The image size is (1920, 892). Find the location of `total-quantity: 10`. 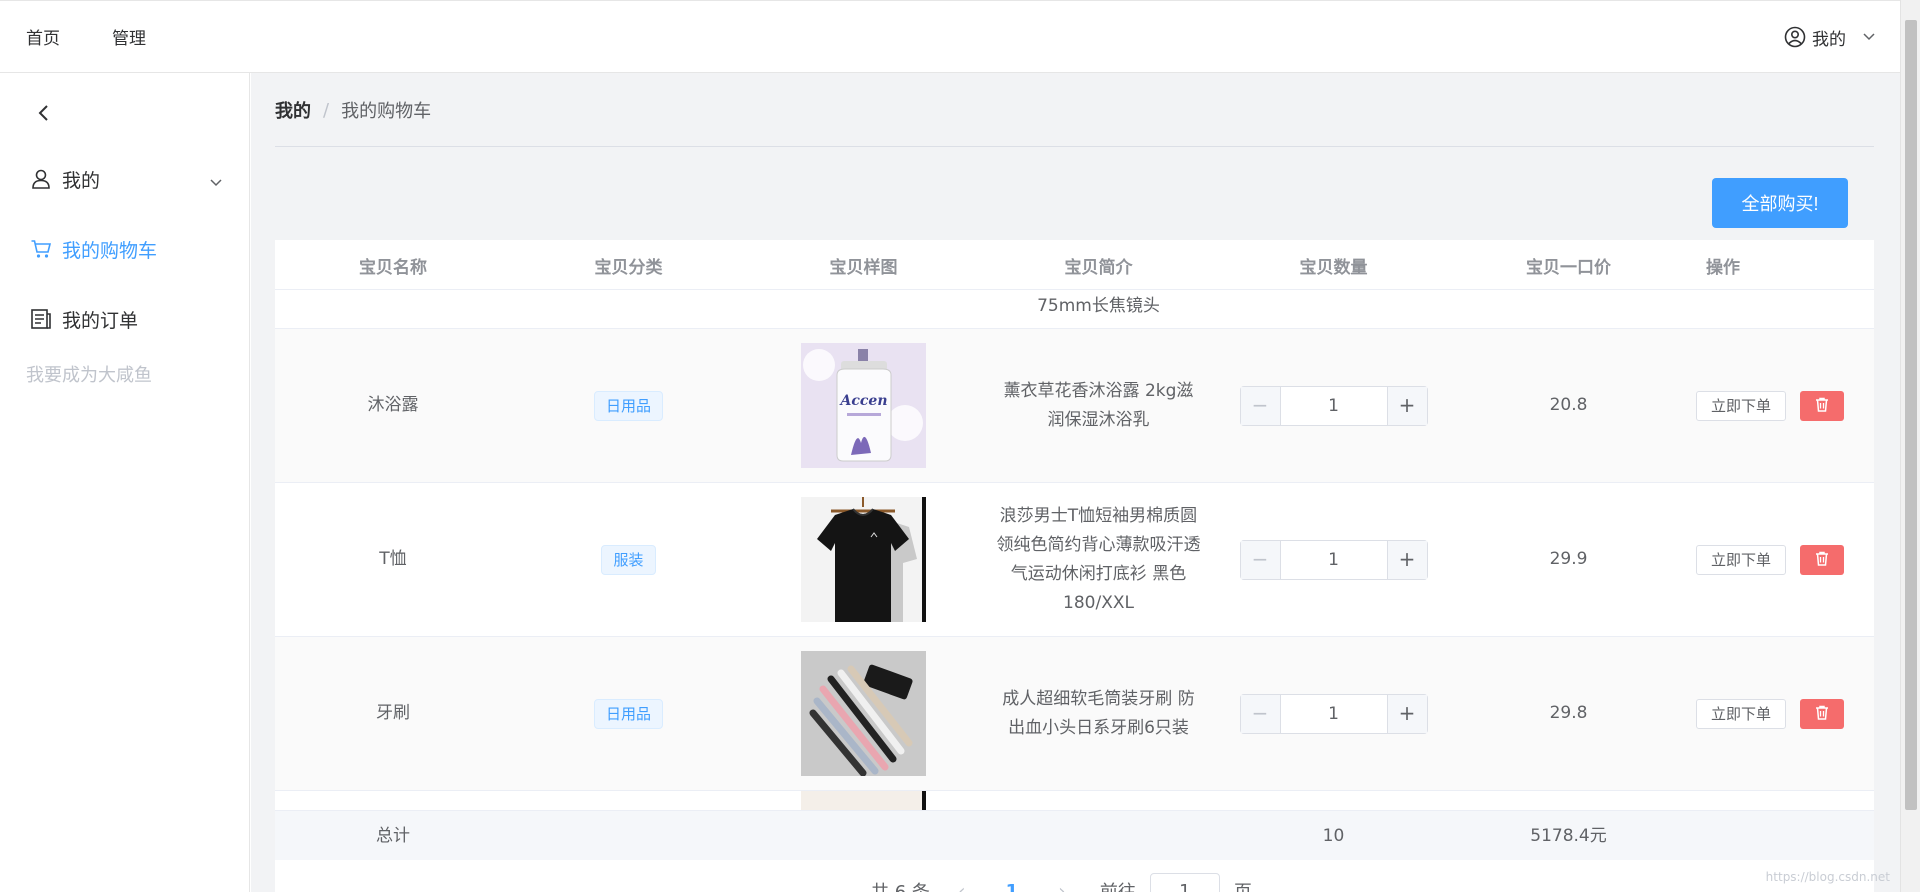

total-quantity: 10 is located at coordinates (1333, 835).